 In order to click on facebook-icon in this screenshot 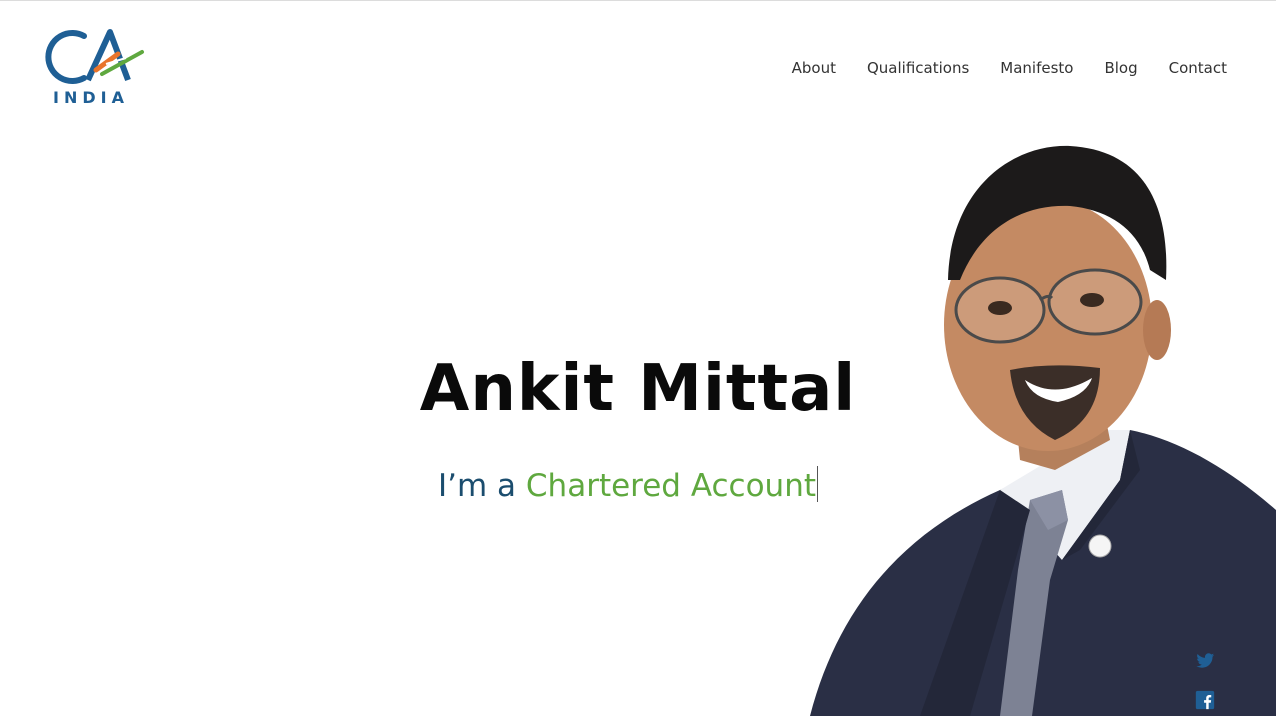, I will do `click(1205, 700)`.